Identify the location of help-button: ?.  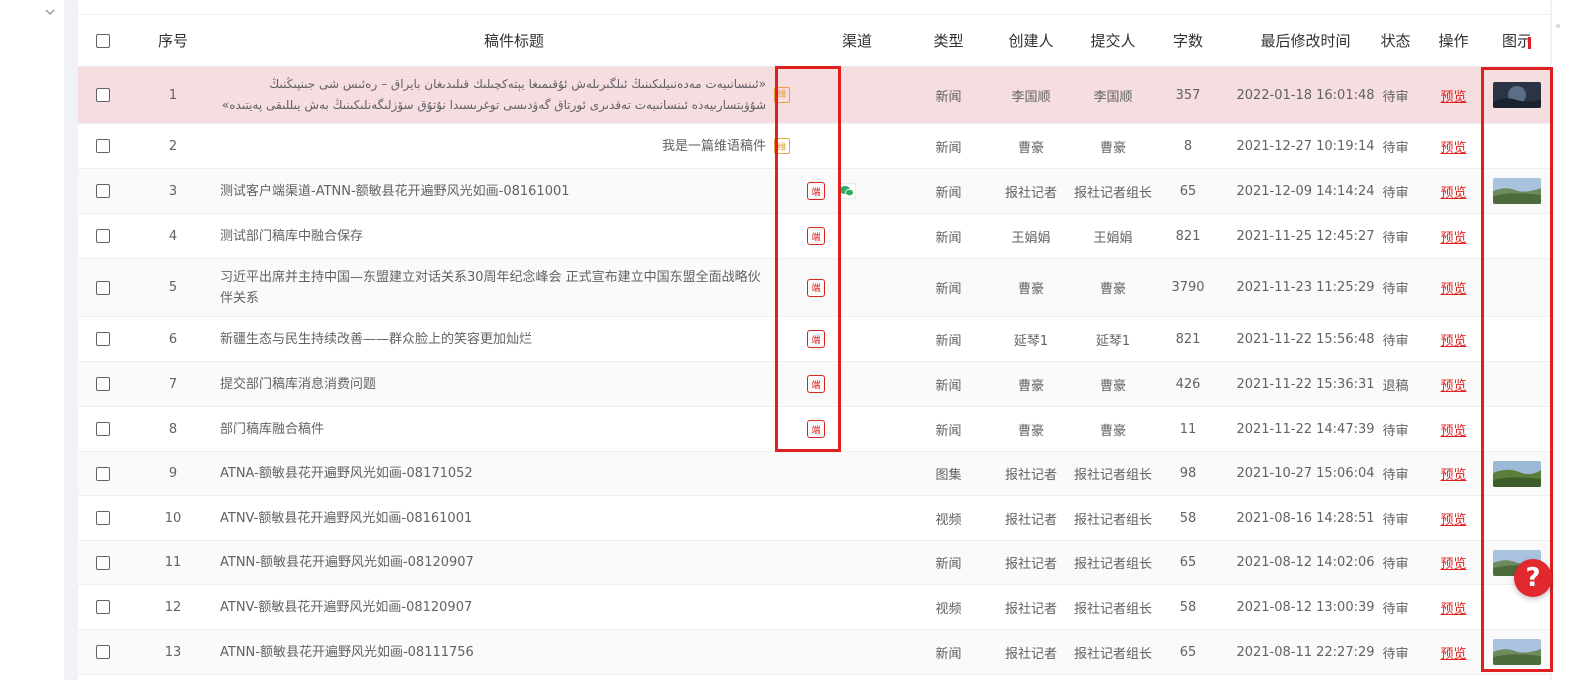
(1533, 578).